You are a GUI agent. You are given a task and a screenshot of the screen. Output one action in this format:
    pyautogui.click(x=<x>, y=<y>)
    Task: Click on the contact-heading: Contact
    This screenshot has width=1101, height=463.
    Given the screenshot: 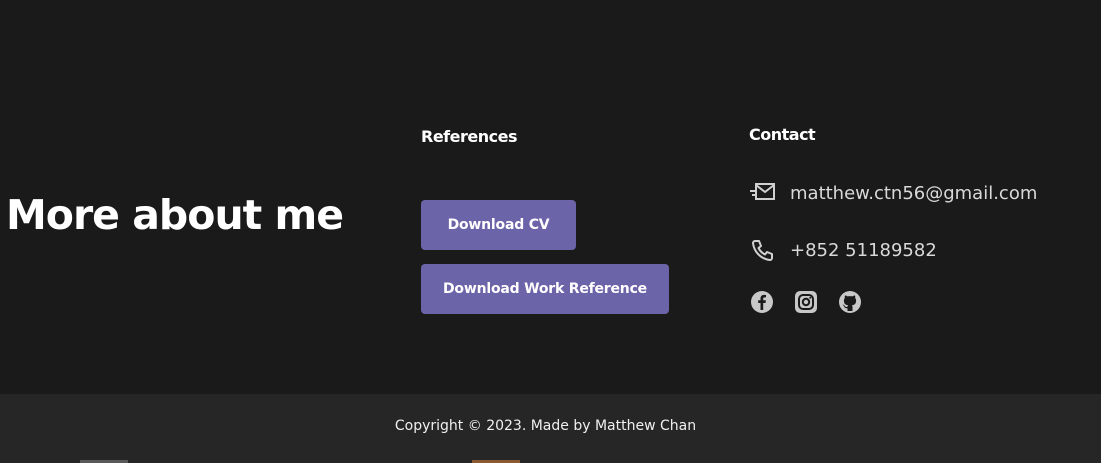 What is the action you would take?
    pyautogui.click(x=782, y=134)
    